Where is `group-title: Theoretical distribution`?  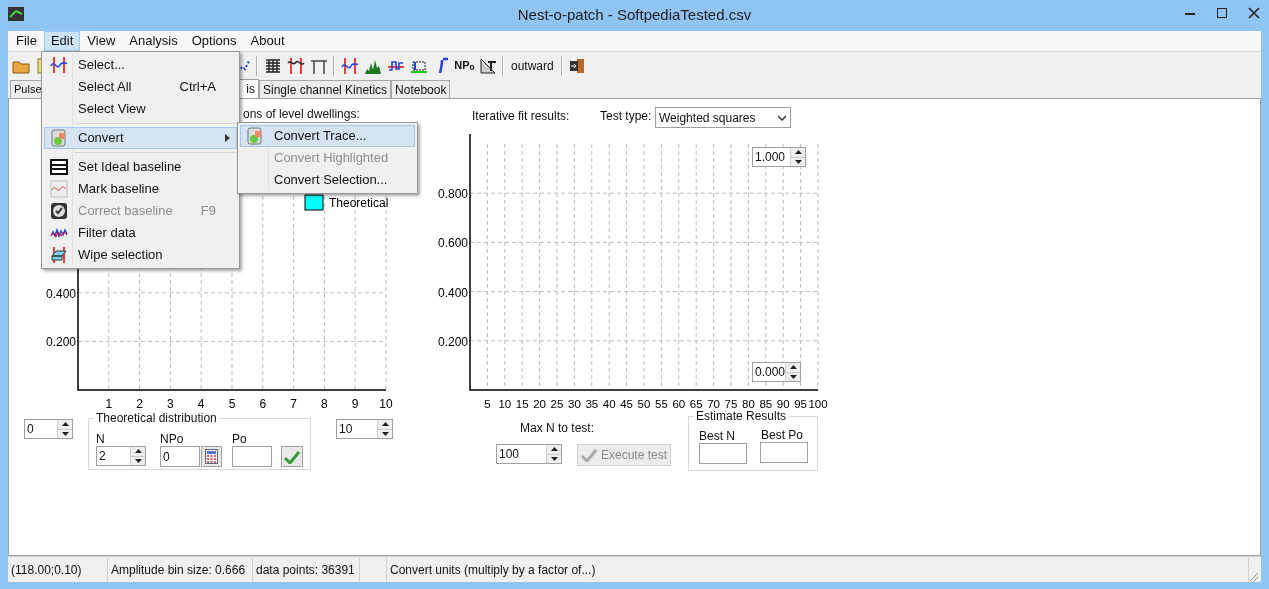 group-title: Theoretical distribution is located at coordinates (156, 418).